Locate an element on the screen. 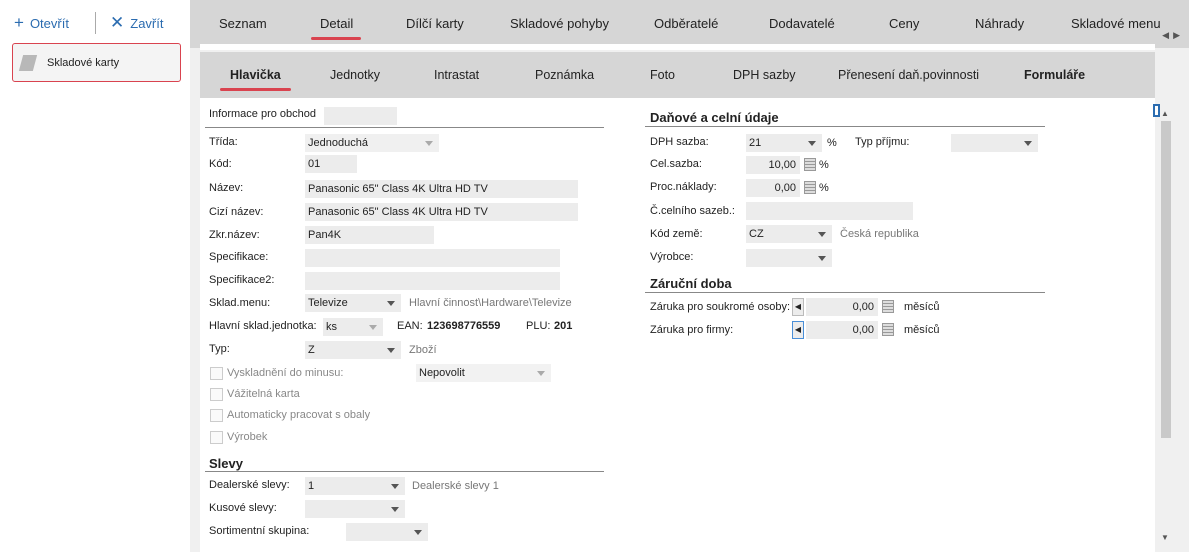 This screenshot has width=1189, height=552. nazev-field: Panasonic 65" Class 4K Ultra HD TV is located at coordinates (441, 189).